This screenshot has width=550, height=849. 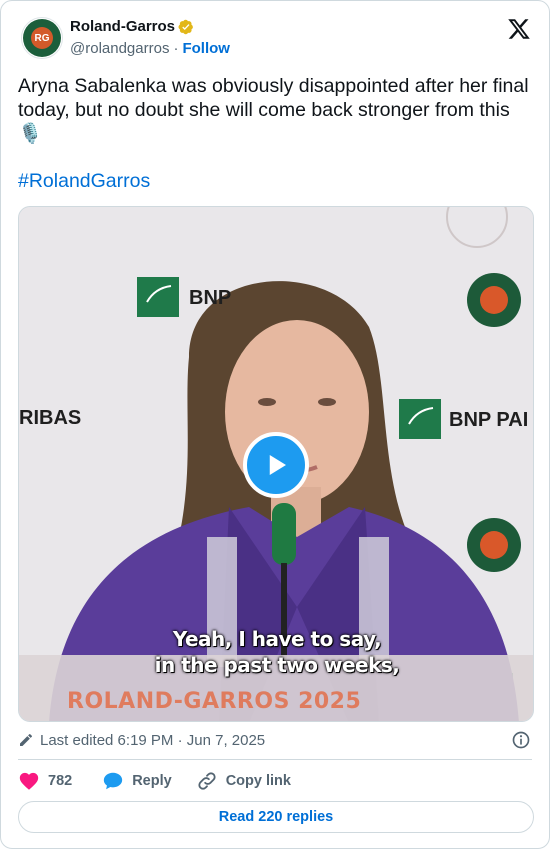 I want to click on play-button, so click(x=276, y=465).